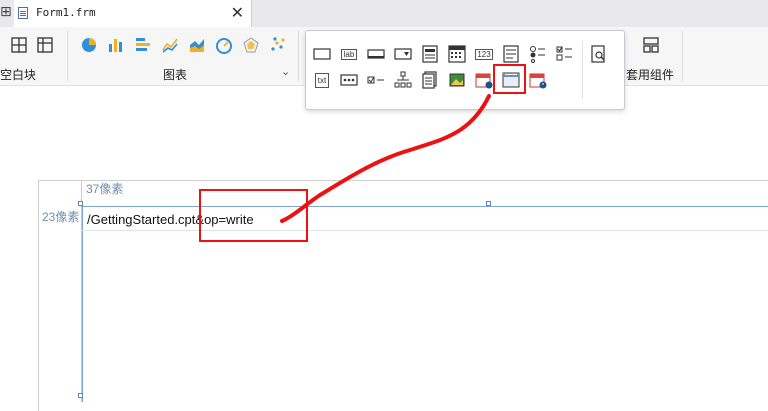 The height and width of the screenshot is (411, 768). I want to click on annotation-arrow, so click(385, 158).